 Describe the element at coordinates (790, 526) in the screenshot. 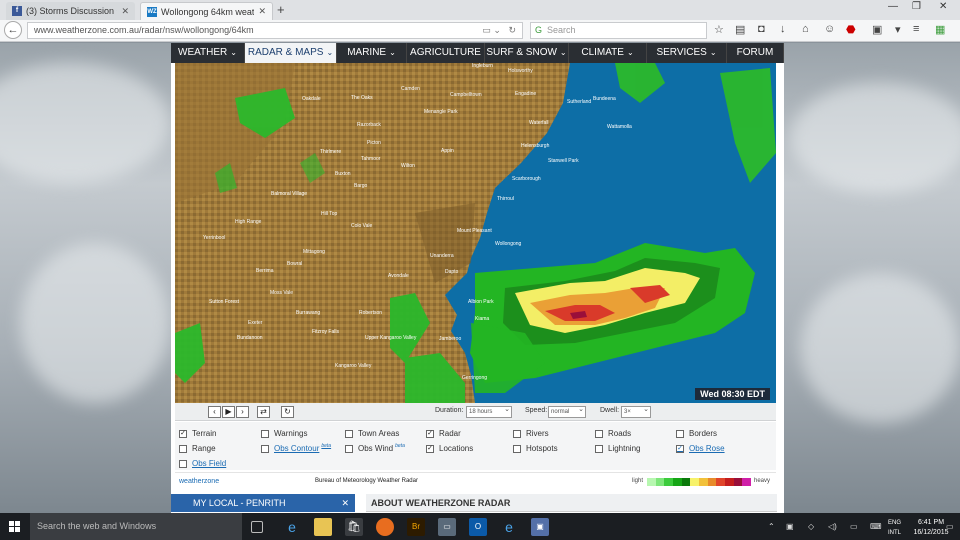

I see `network-tray-icon: ▣` at that location.